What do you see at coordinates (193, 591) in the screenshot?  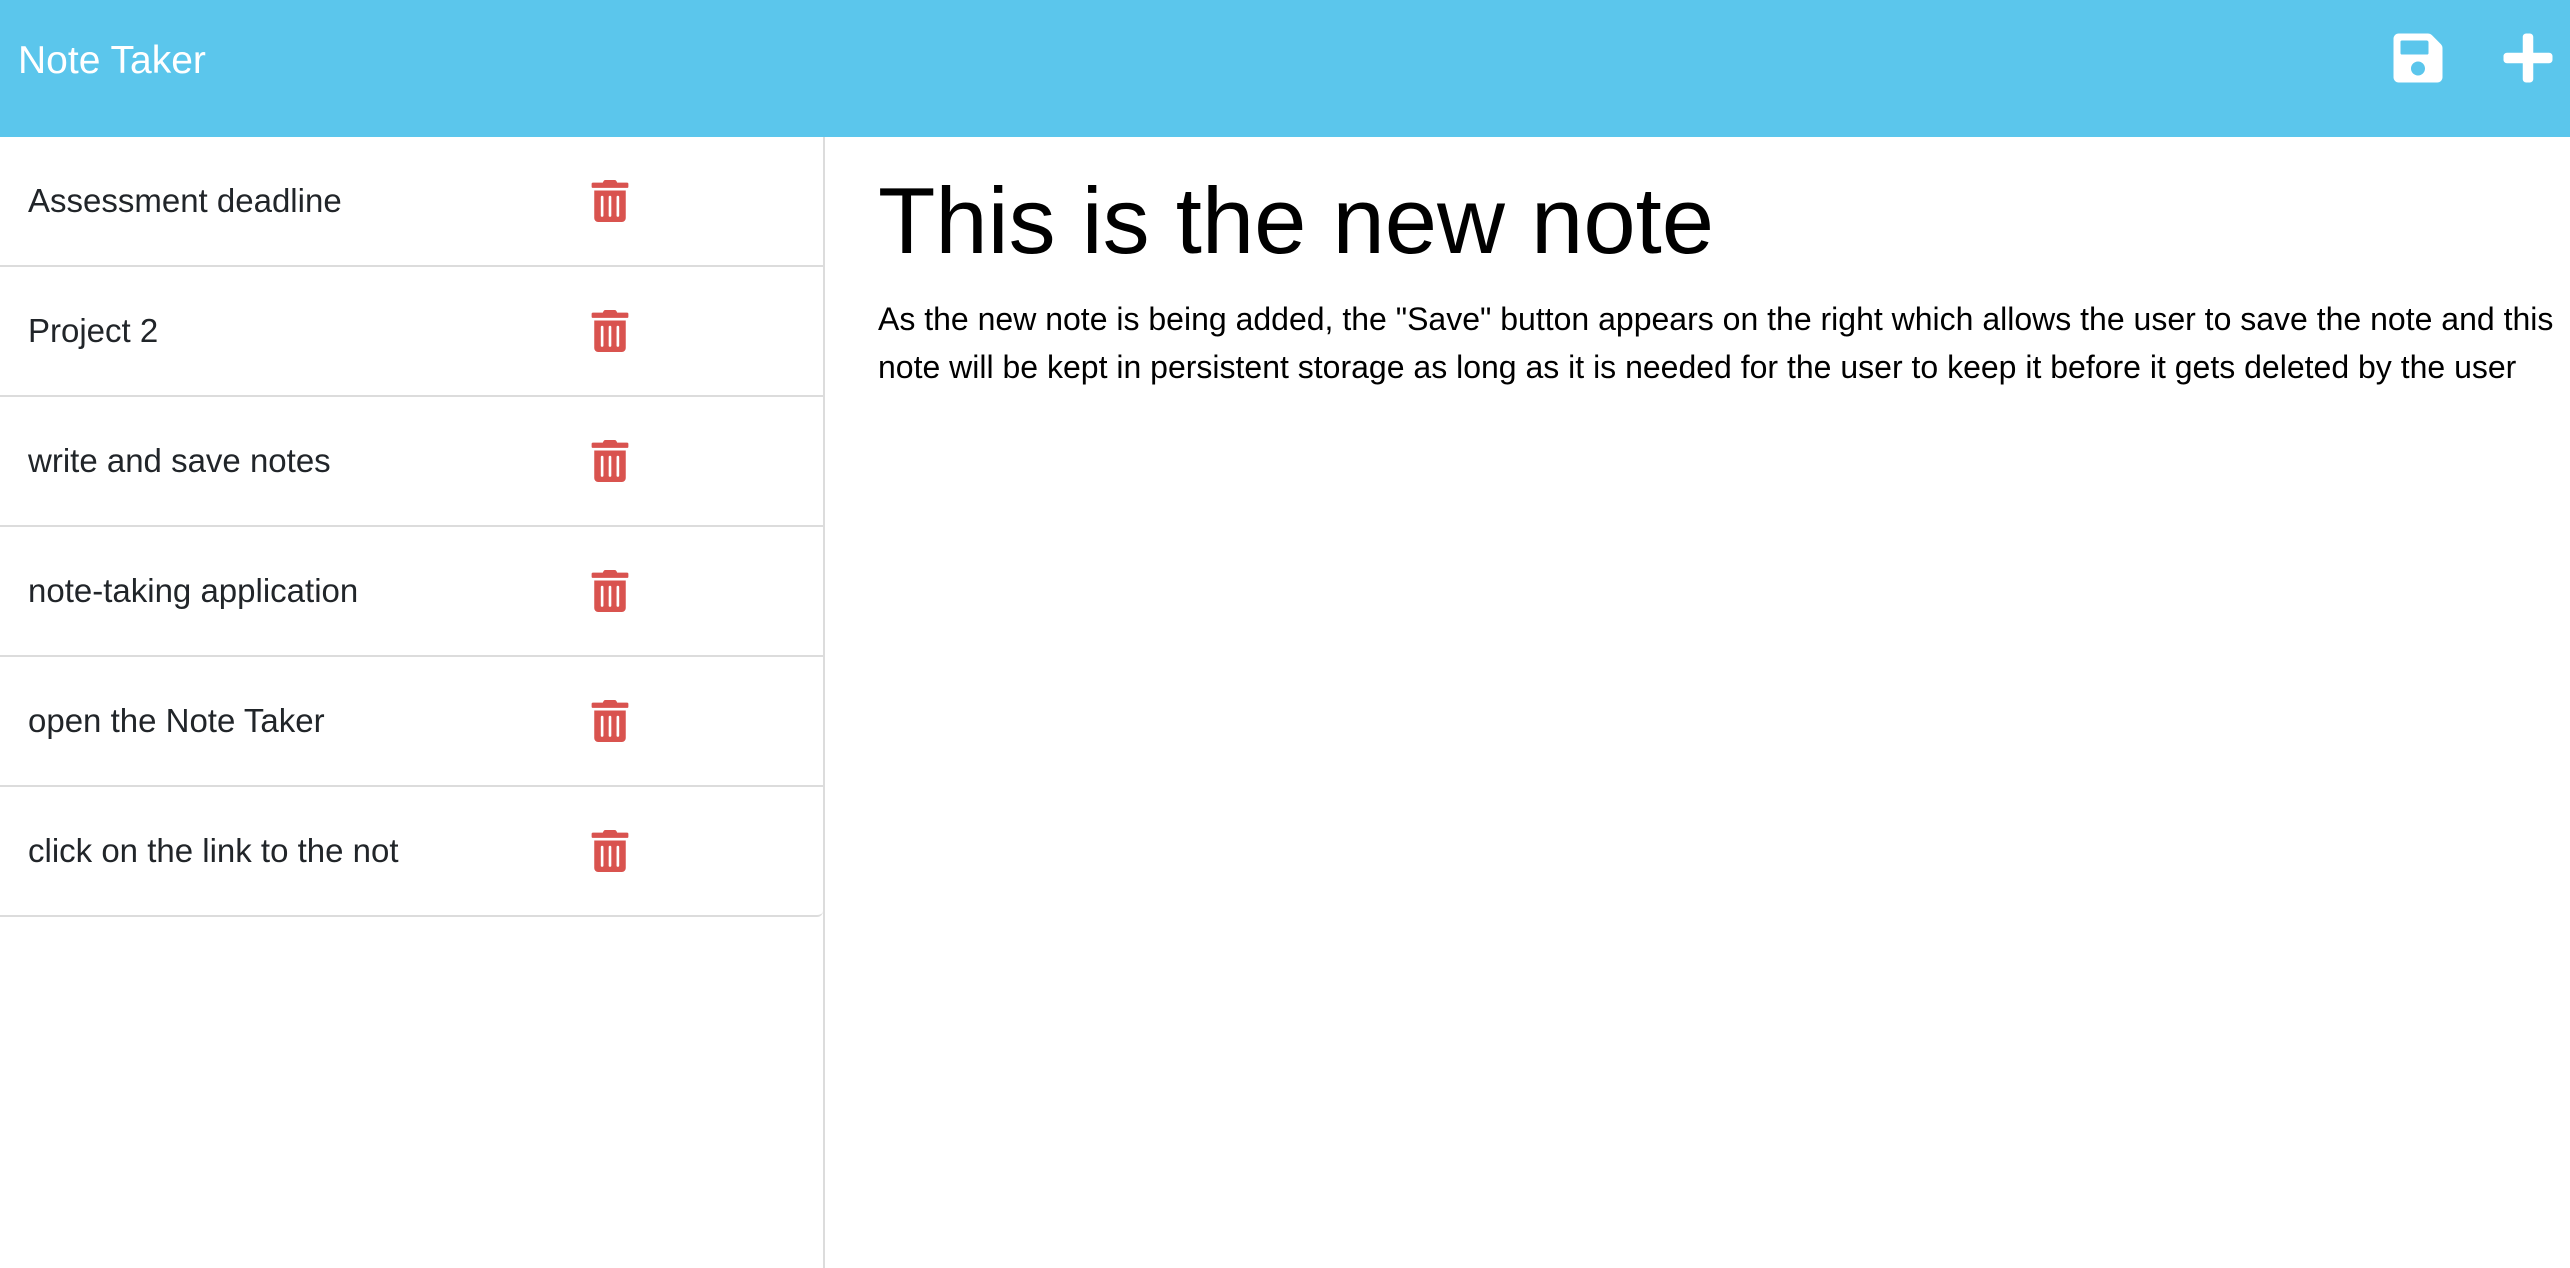 I see `note-list-title: note-taking application` at bounding box center [193, 591].